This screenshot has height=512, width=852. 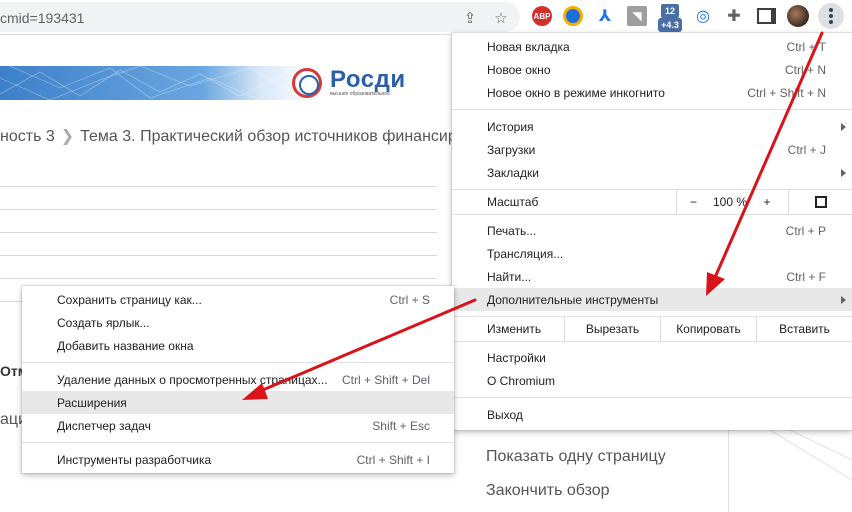 What do you see at coordinates (67, 136) in the screenshot?
I see `chevron-right-icon: ❯` at bounding box center [67, 136].